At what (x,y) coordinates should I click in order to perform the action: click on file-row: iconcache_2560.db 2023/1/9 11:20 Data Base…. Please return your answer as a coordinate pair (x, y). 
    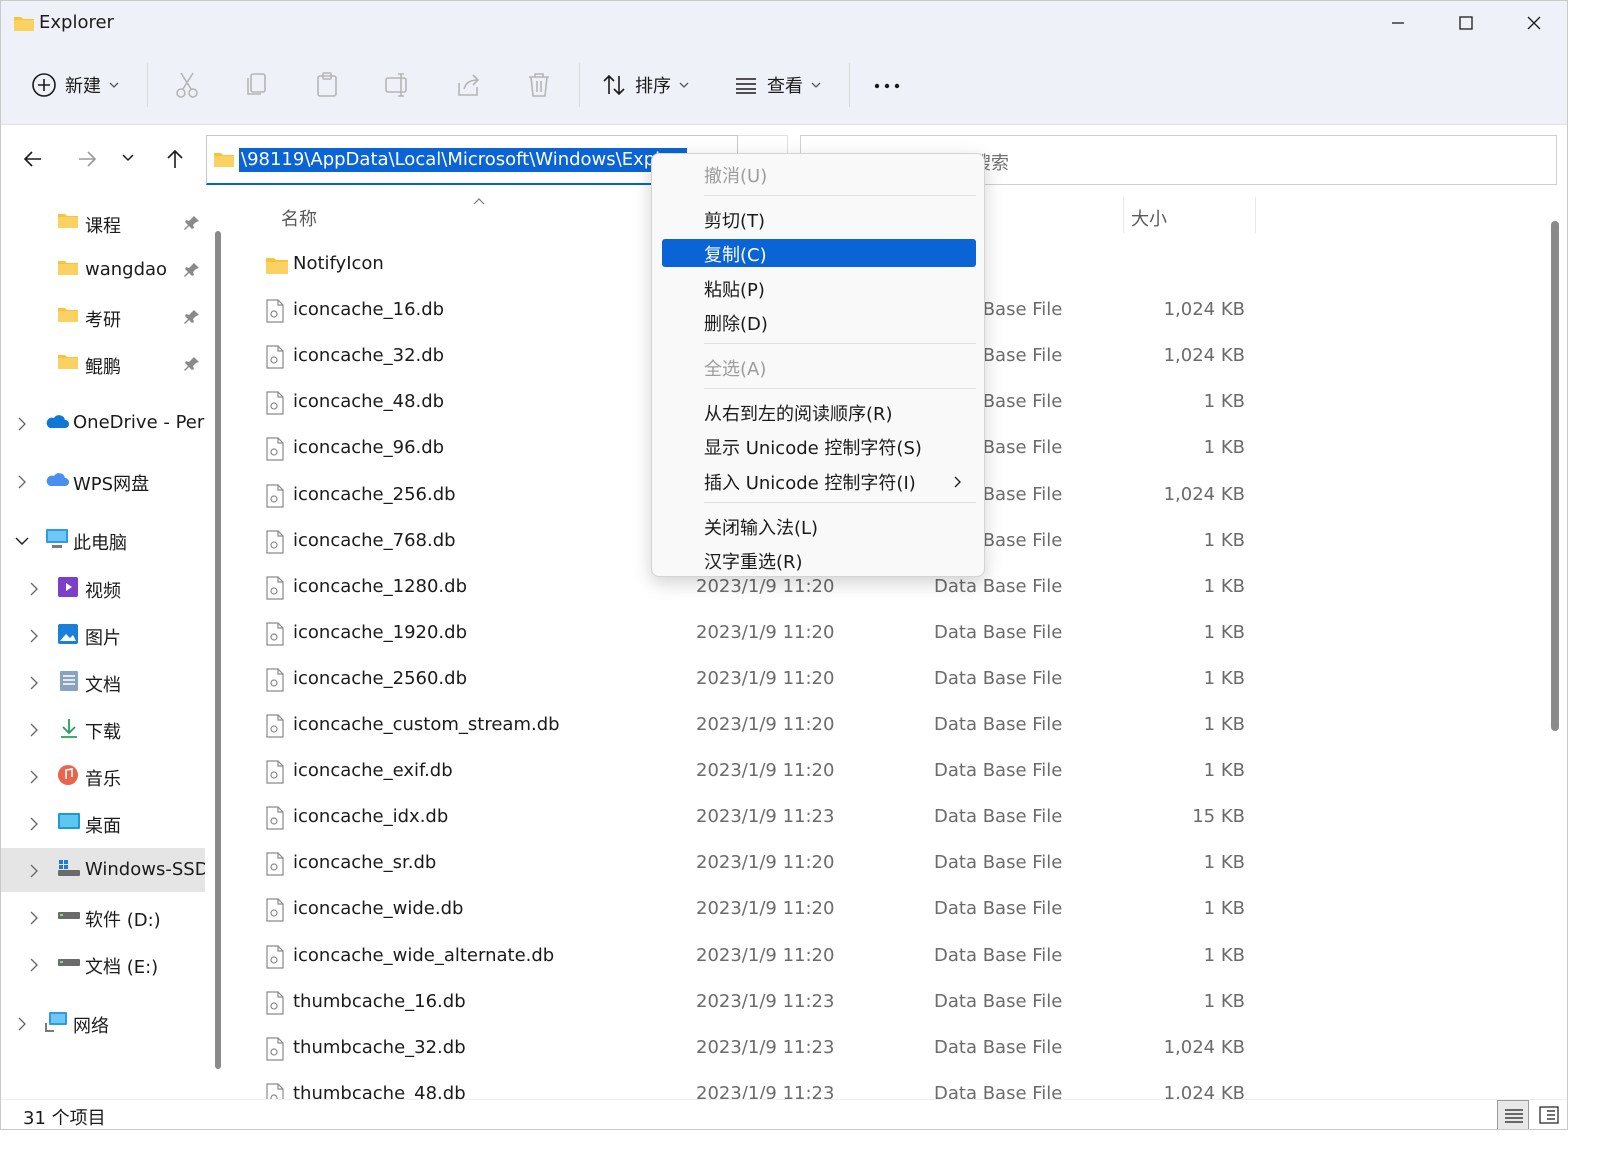
    Looking at the image, I should click on (891, 681).